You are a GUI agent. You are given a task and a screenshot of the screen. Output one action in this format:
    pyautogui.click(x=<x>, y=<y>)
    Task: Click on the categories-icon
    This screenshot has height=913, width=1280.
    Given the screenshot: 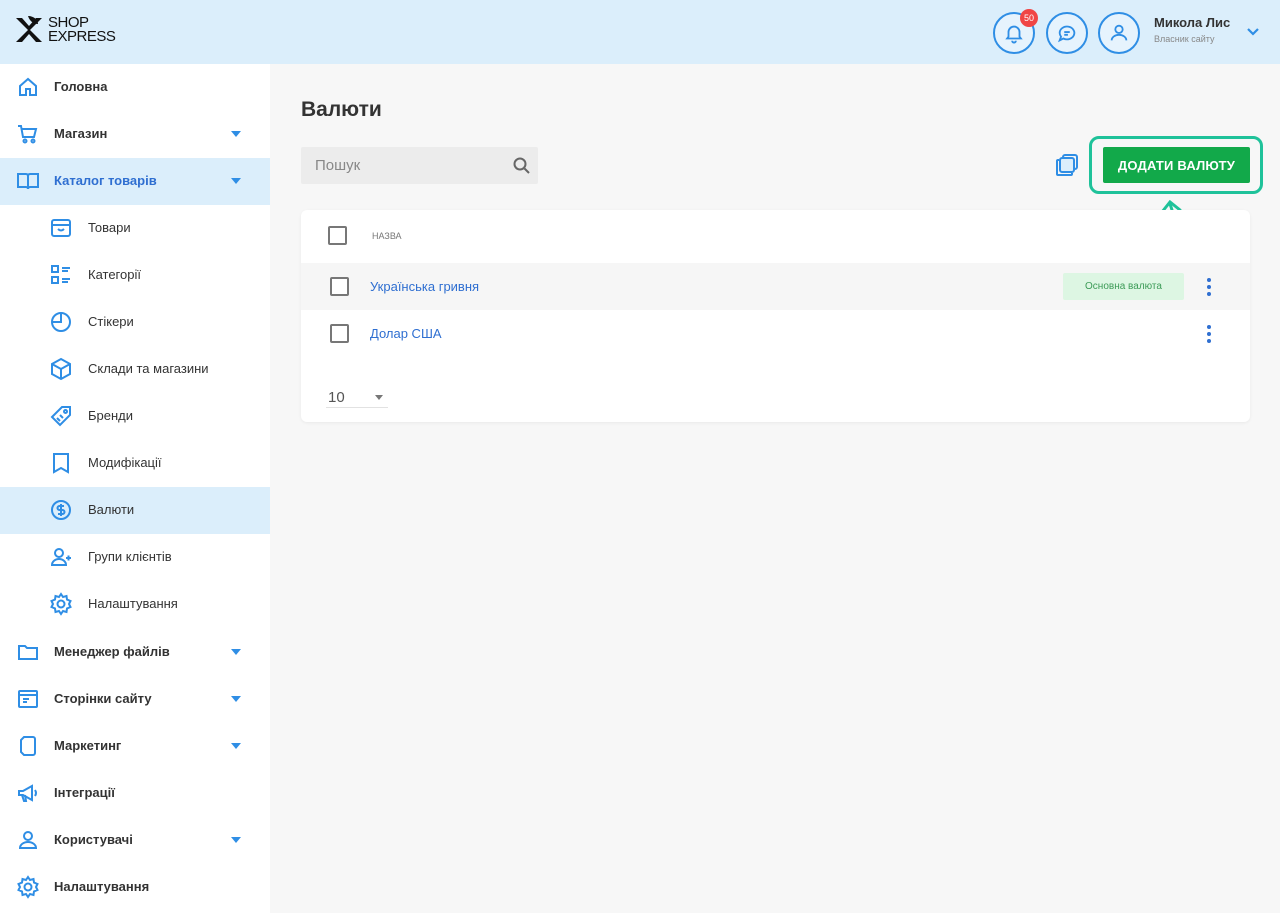 What is the action you would take?
    pyautogui.click(x=61, y=275)
    